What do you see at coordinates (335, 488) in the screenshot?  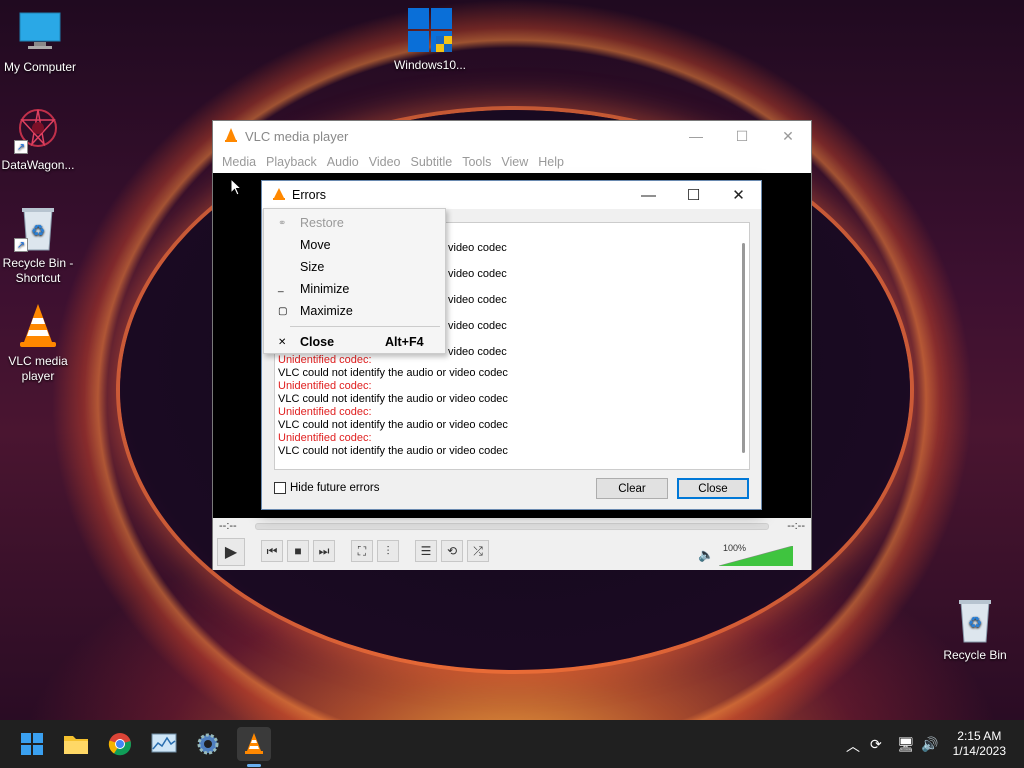 I see `checkbox-label: Hide future errors` at bounding box center [335, 488].